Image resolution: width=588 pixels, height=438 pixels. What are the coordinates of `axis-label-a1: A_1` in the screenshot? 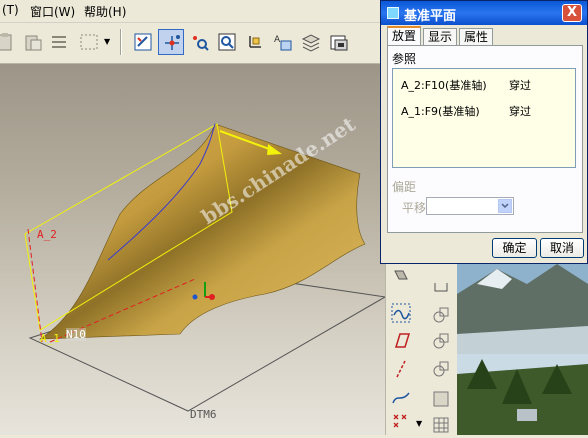 It's located at (50, 338).